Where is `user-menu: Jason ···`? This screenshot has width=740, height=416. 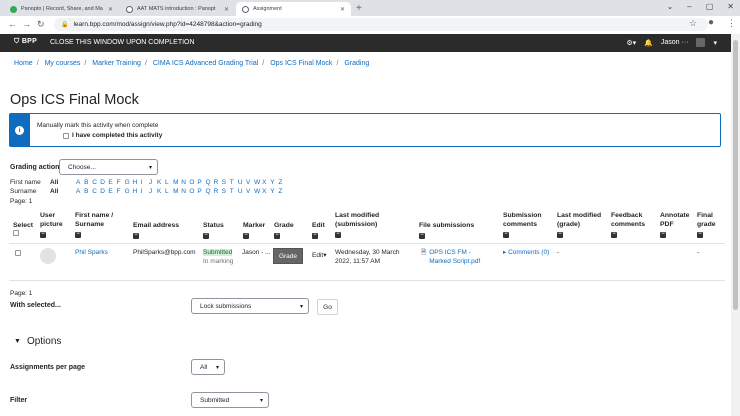
user-menu: Jason ··· is located at coordinates (675, 42).